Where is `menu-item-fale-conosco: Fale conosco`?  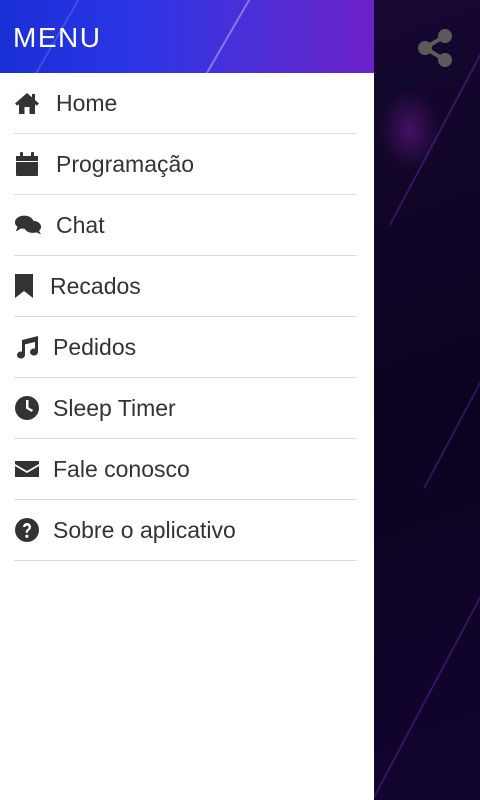 menu-item-fale-conosco: Fale conosco is located at coordinates (185, 469).